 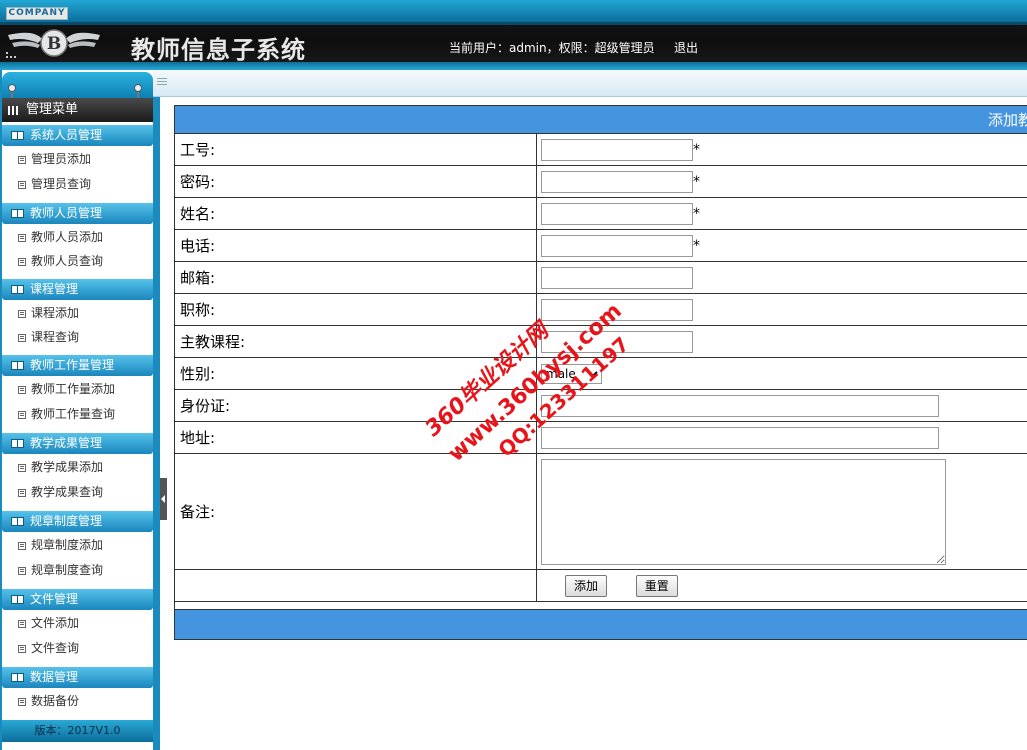 I want to click on field-label: 邮箱:, so click(x=355, y=277).